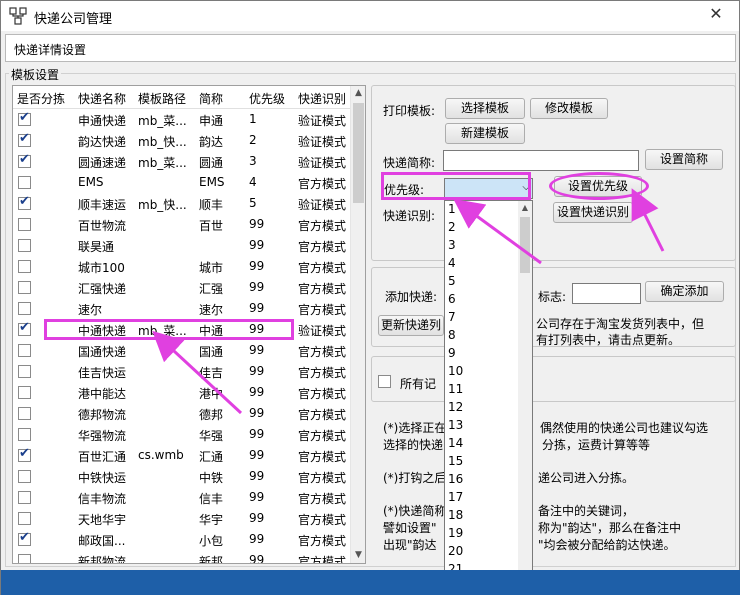 Image resolution: width=740 pixels, height=595 pixels. What do you see at coordinates (455, 533) in the screenshot?
I see `dropdown-option: 19` at bounding box center [455, 533].